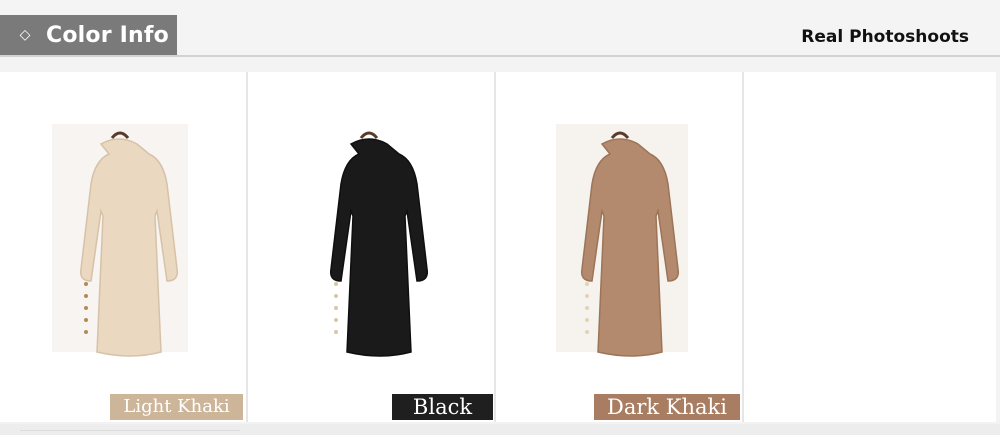  What do you see at coordinates (107, 35) in the screenshot?
I see `tab-title: Color Info` at bounding box center [107, 35].